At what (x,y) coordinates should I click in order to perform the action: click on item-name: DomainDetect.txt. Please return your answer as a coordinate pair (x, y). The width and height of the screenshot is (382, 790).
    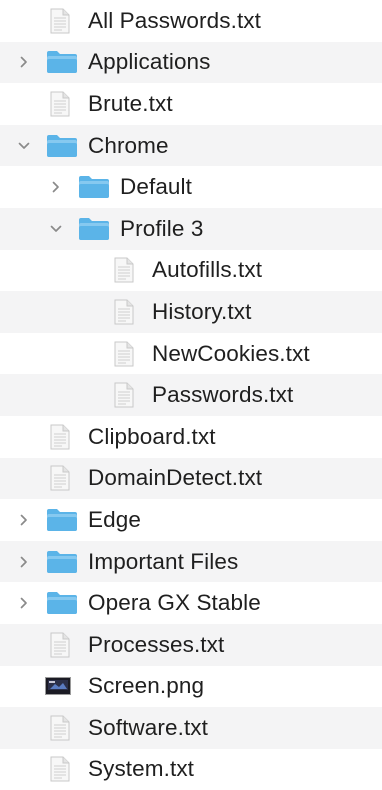
    Looking at the image, I should click on (175, 478).